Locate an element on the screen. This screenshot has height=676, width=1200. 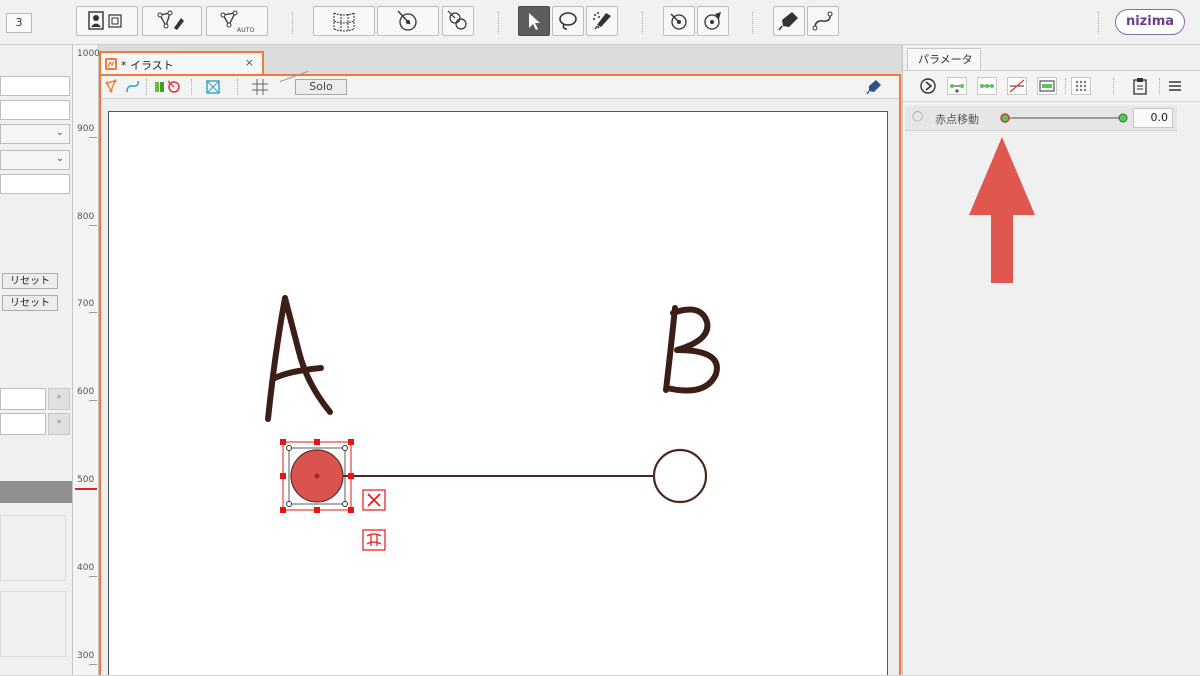
group-button is located at coordinates (1081, 86).